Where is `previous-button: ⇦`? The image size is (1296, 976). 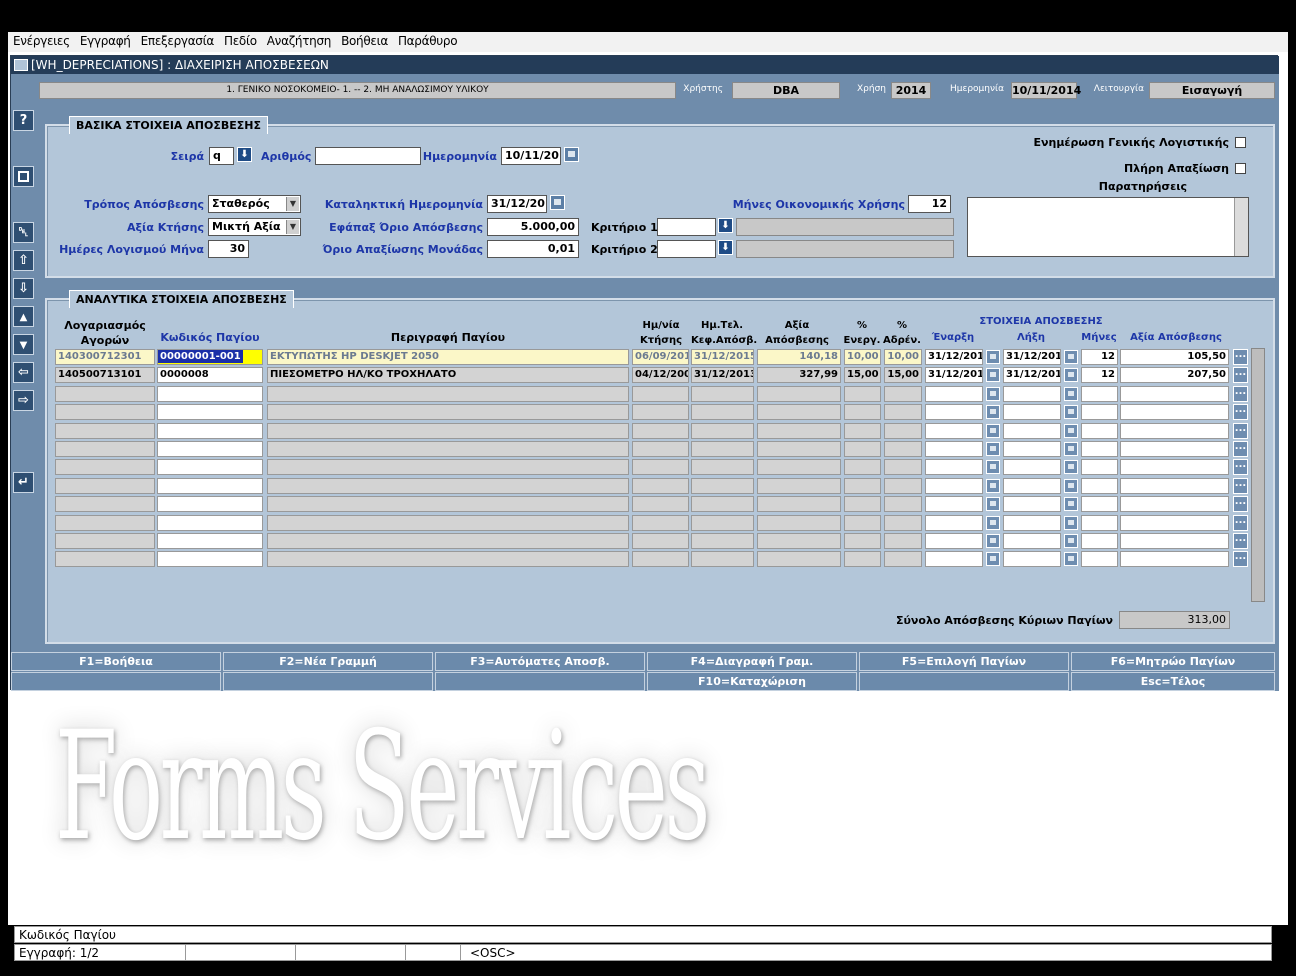
previous-button: ⇦ is located at coordinates (23, 372).